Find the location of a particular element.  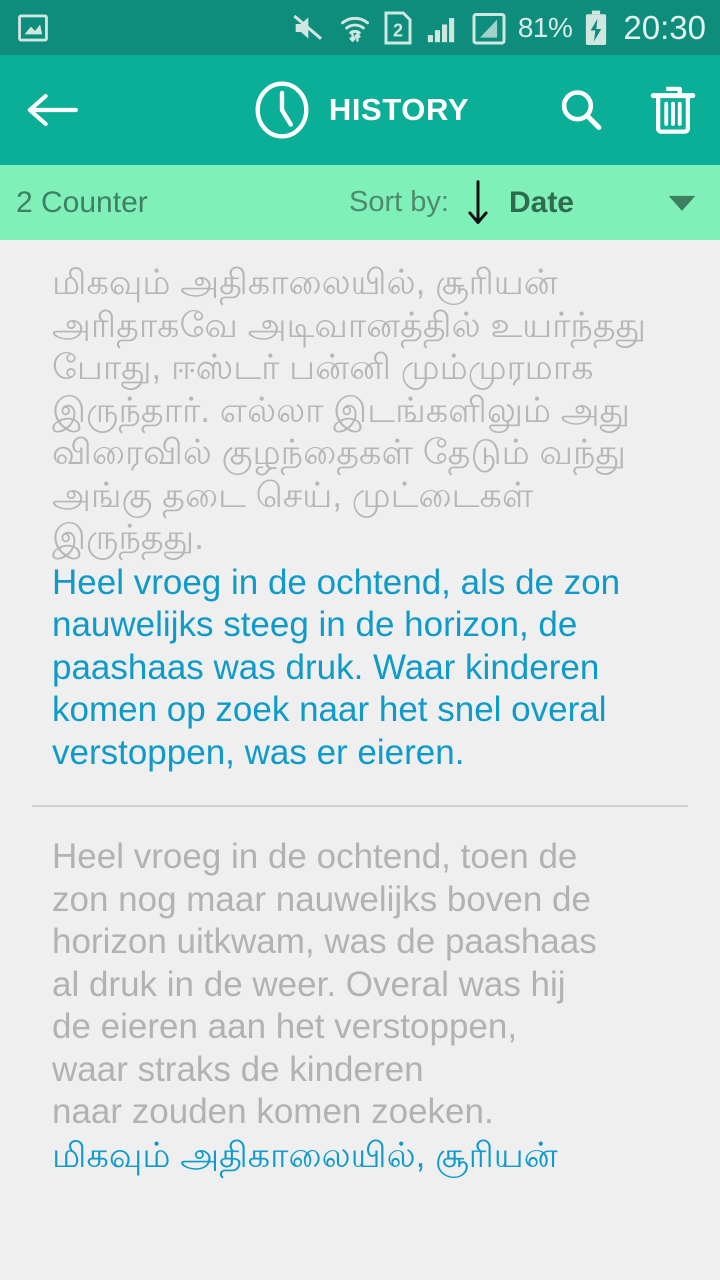

sort-dropdown-button is located at coordinates (682, 203).